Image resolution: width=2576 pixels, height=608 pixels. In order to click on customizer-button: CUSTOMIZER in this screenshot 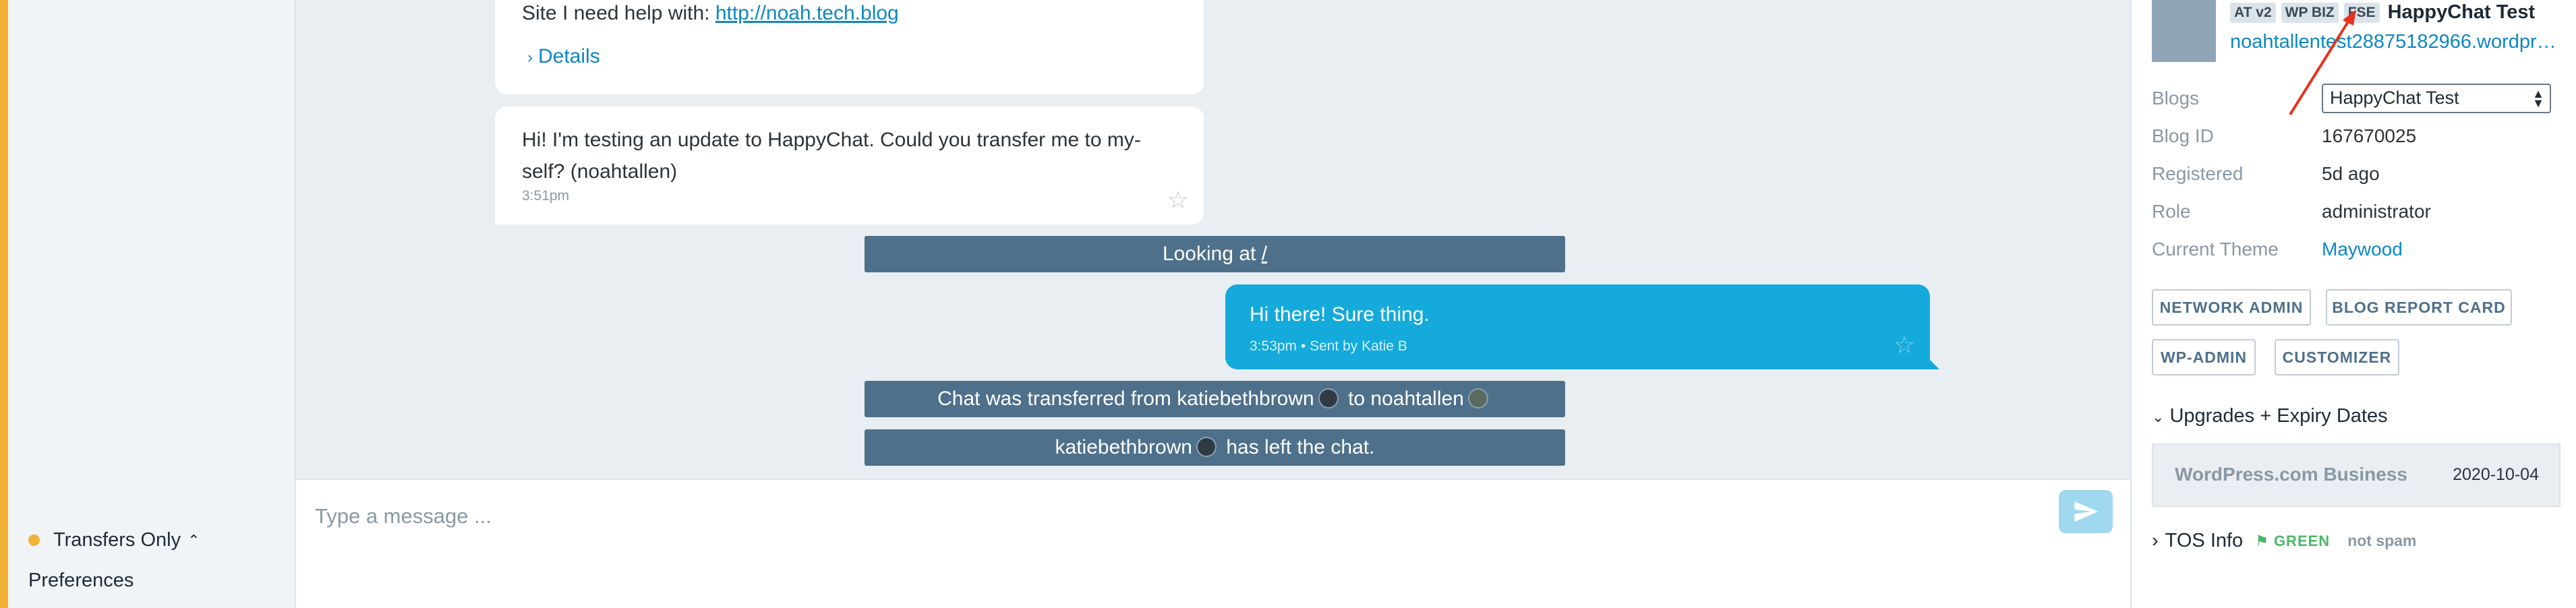, I will do `click(2337, 357)`.